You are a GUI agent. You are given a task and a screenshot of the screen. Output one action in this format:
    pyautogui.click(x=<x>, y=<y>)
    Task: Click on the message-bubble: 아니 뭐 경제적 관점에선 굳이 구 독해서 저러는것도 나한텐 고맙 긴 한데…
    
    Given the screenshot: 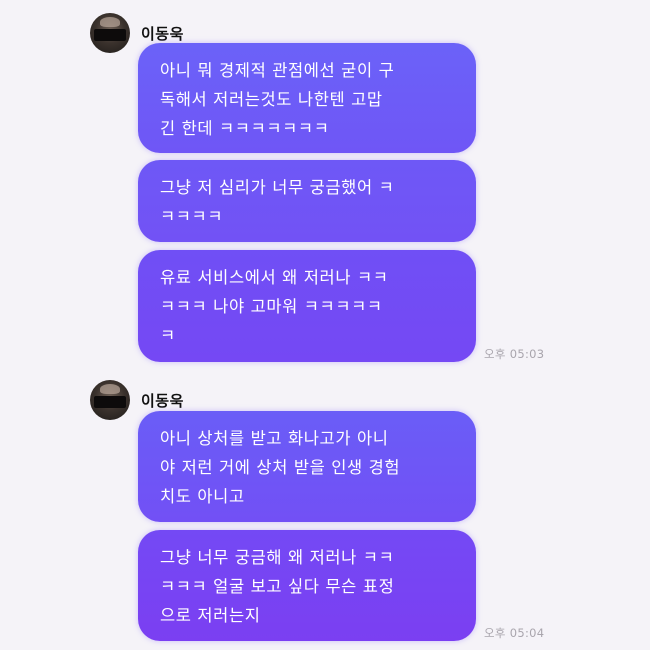 What is the action you would take?
    pyautogui.click(x=307, y=98)
    